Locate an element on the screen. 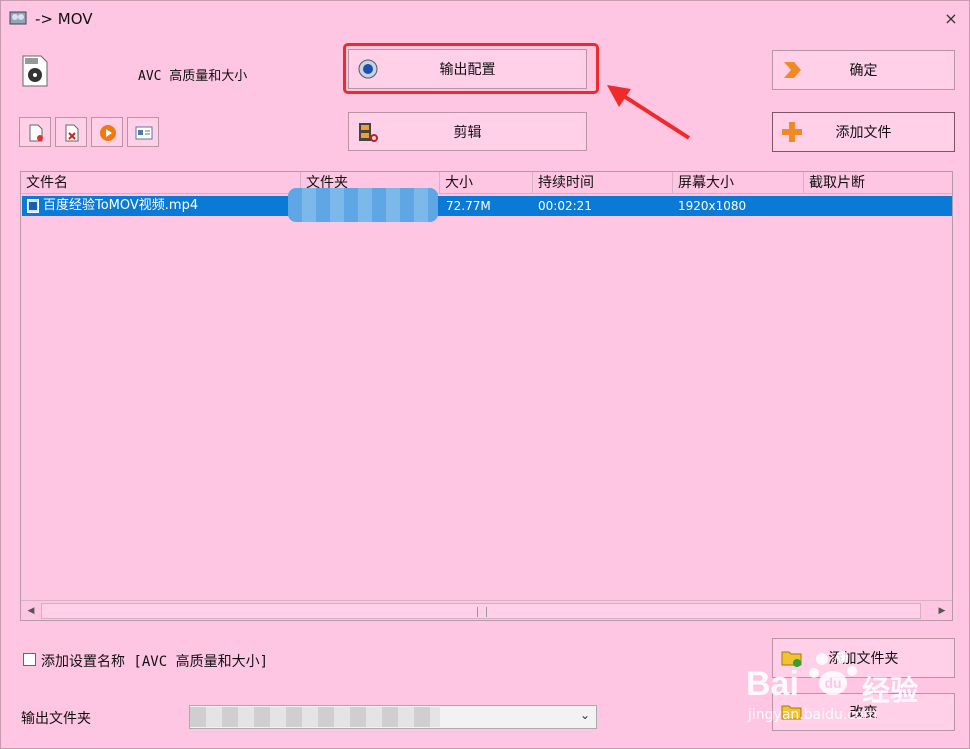 Image resolution: width=970 pixels, height=749 pixels. column-header: 文件名 is located at coordinates (161, 183).